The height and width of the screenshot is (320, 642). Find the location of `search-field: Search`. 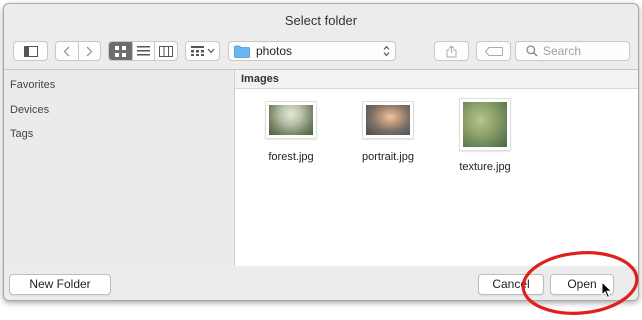

search-field: Search is located at coordinates (572, 51).